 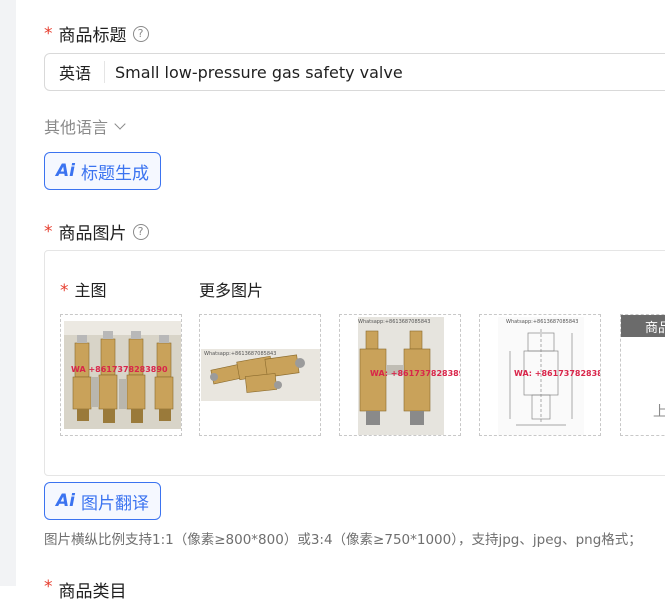 I want to click on language-prefix: 英语, so click(x=75, y=72).